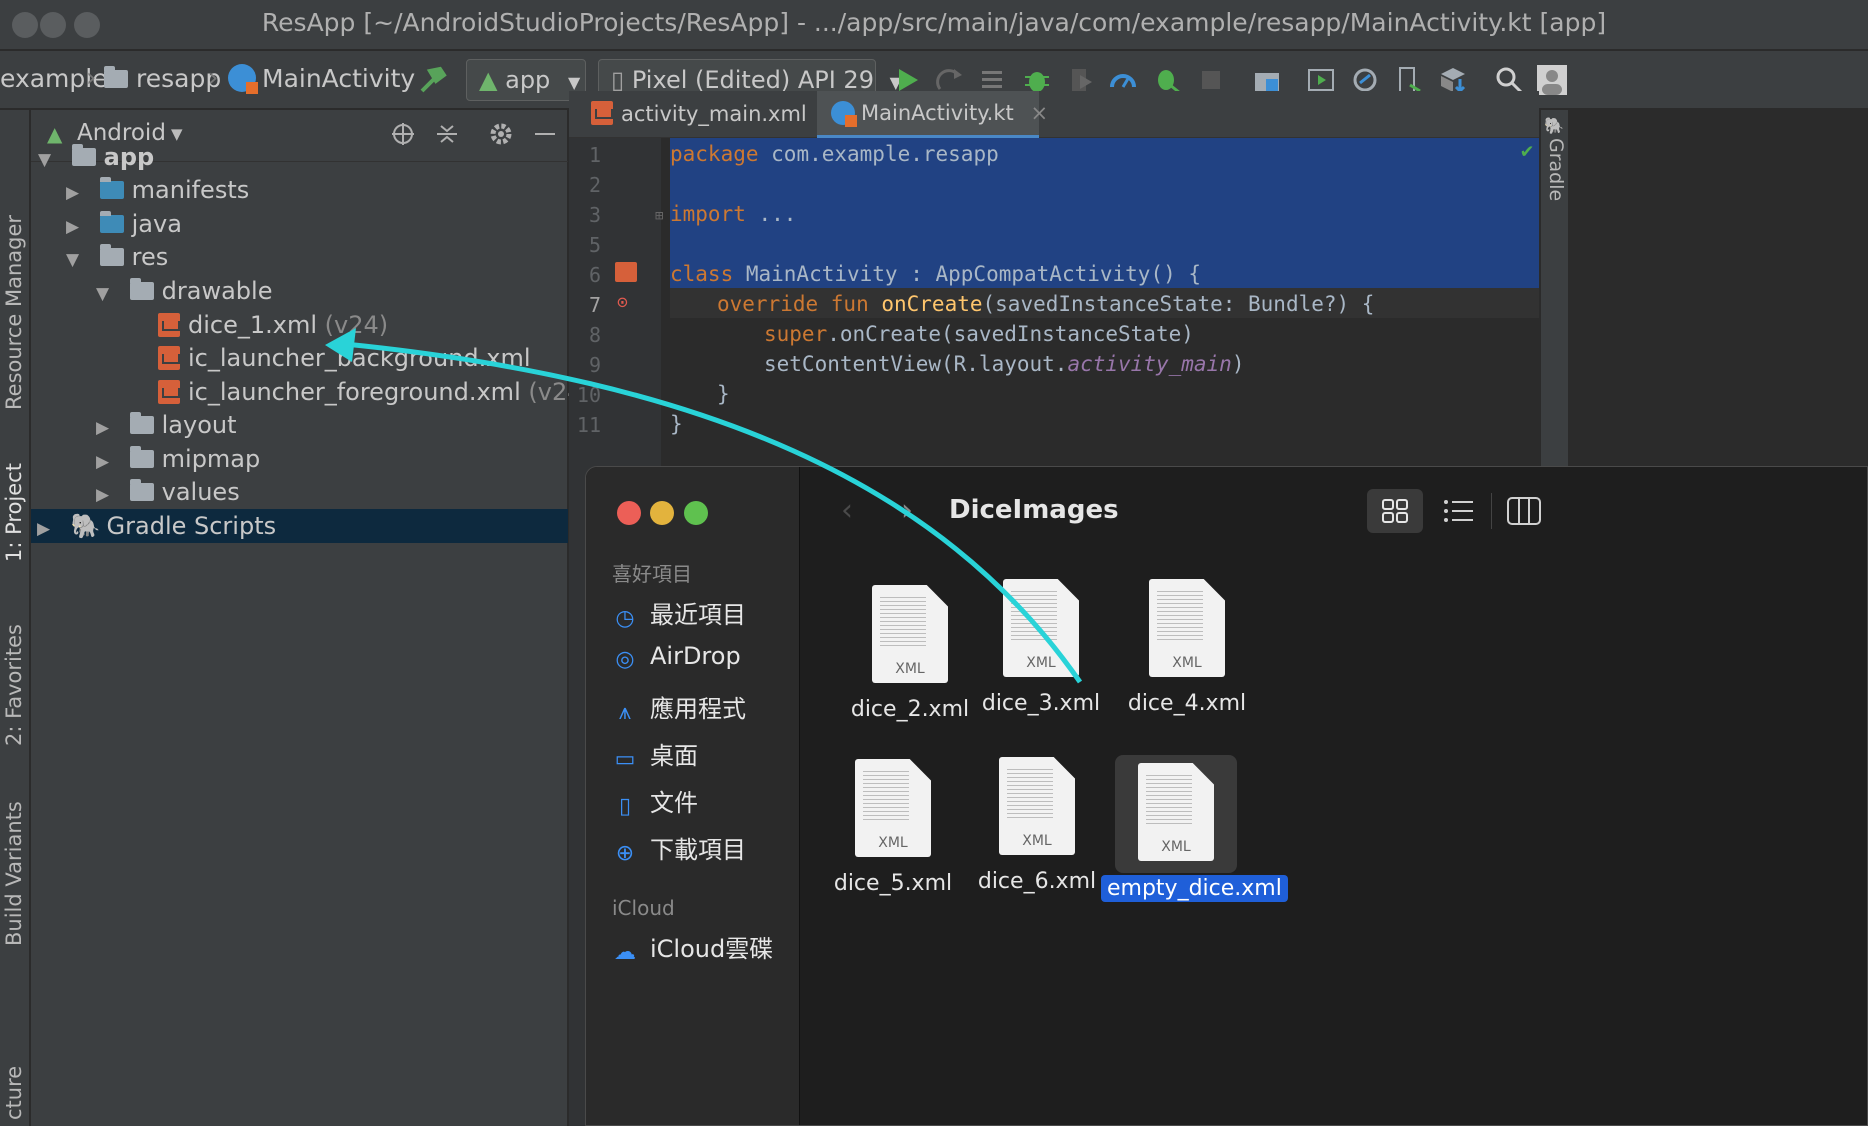 This screenshot has height=1126, width=1868. What do you see at coordinates (299, 526) in the screenshot?
I see `tree-item-gradle-scripts: ▶ 🐘 Gradle Scripts` at bounding box center [299, 526].